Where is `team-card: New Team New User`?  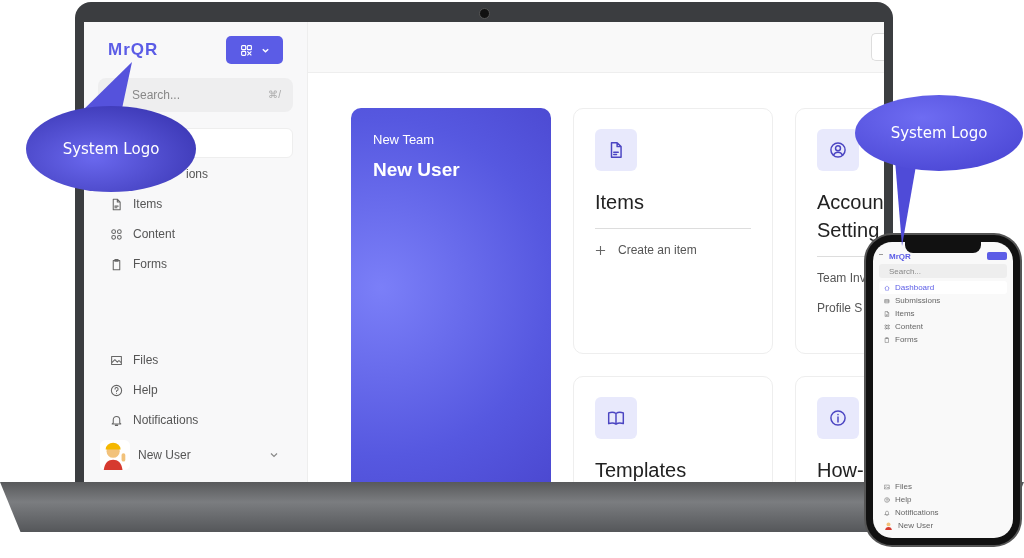
team-card: New Team New User is located at coordinates (451, 295).